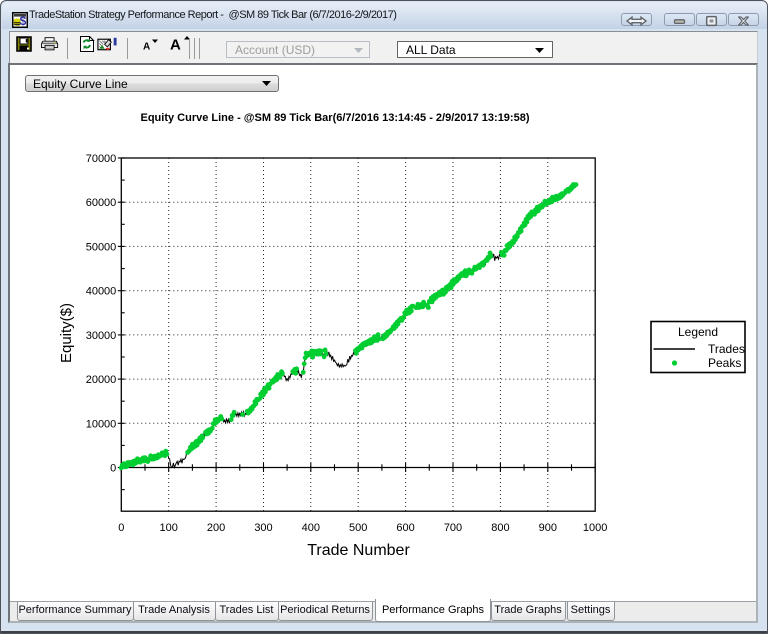 This screenshot has height=634, width=768. I want to click on svg-text: 40000, so click(101, 292).